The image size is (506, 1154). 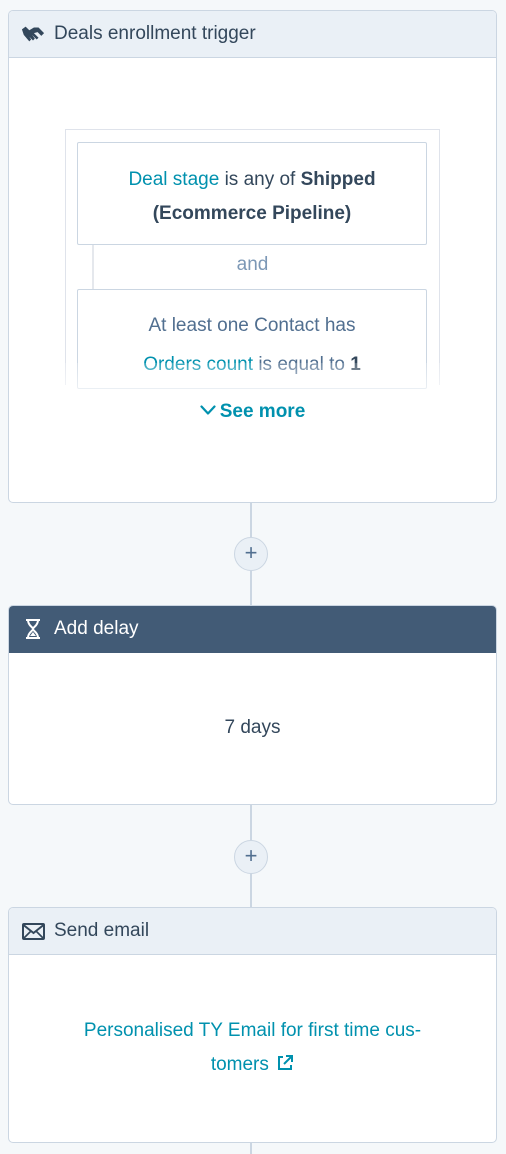 What do you see at coordinates (338, 179) in the screenshot?
I see `filter-value-line1: Shipped` at bounding box center [338, 179].